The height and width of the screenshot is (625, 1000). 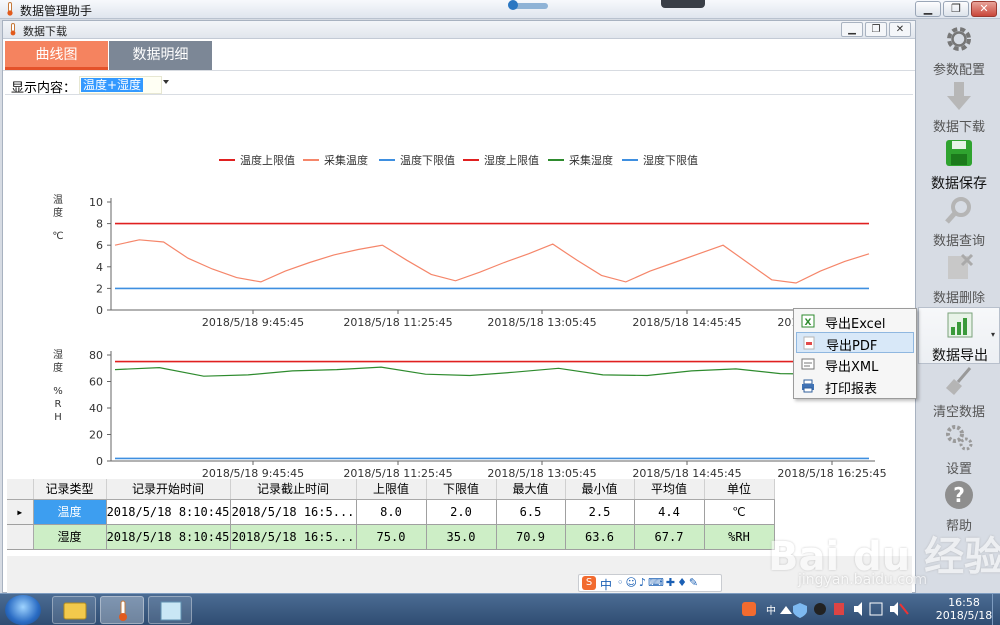 I want to click on chart-legend: 温度上限值 采集温度 温度下限值 湿度上限值 采集湿度 湿度下限值, so click(x=458, y=160).